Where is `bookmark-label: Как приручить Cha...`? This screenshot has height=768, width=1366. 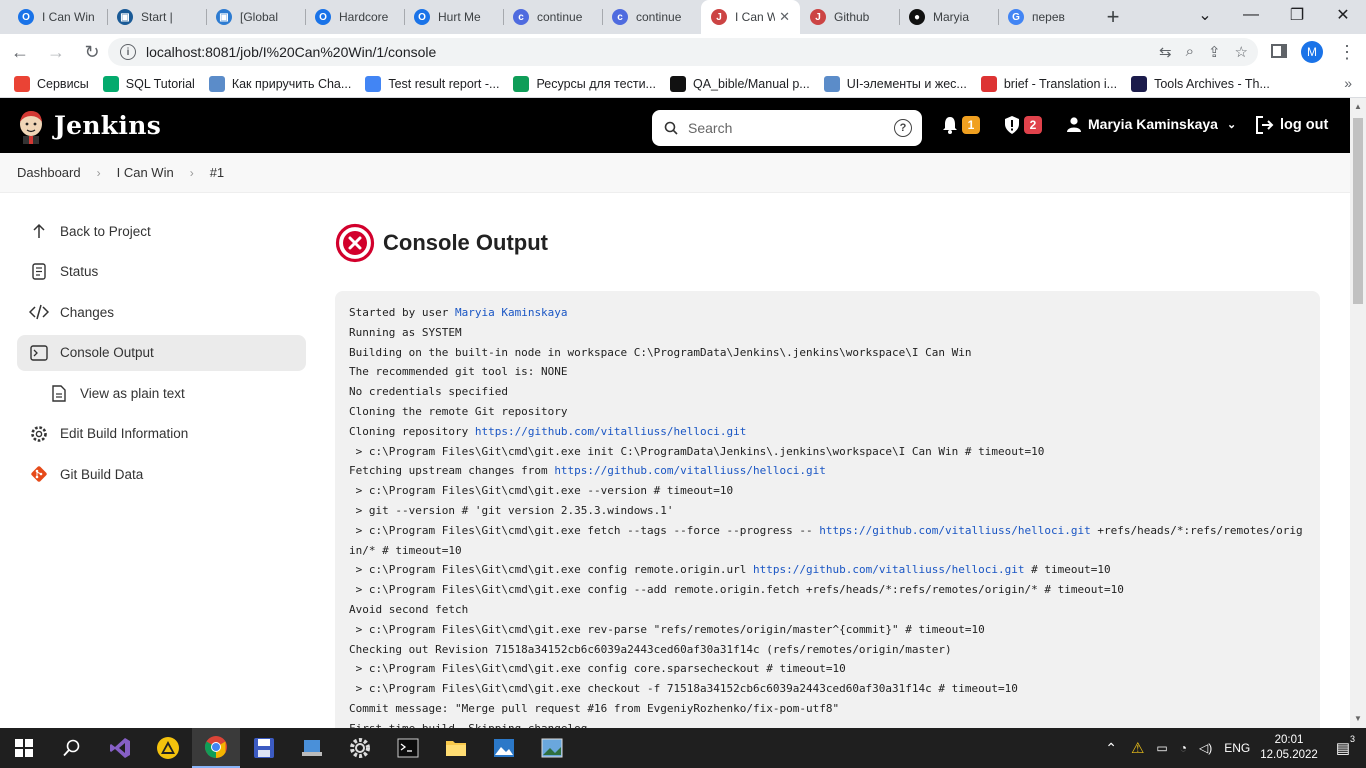
bookmark-label: Как приручить Cha... is located at coordinates (291, 83).